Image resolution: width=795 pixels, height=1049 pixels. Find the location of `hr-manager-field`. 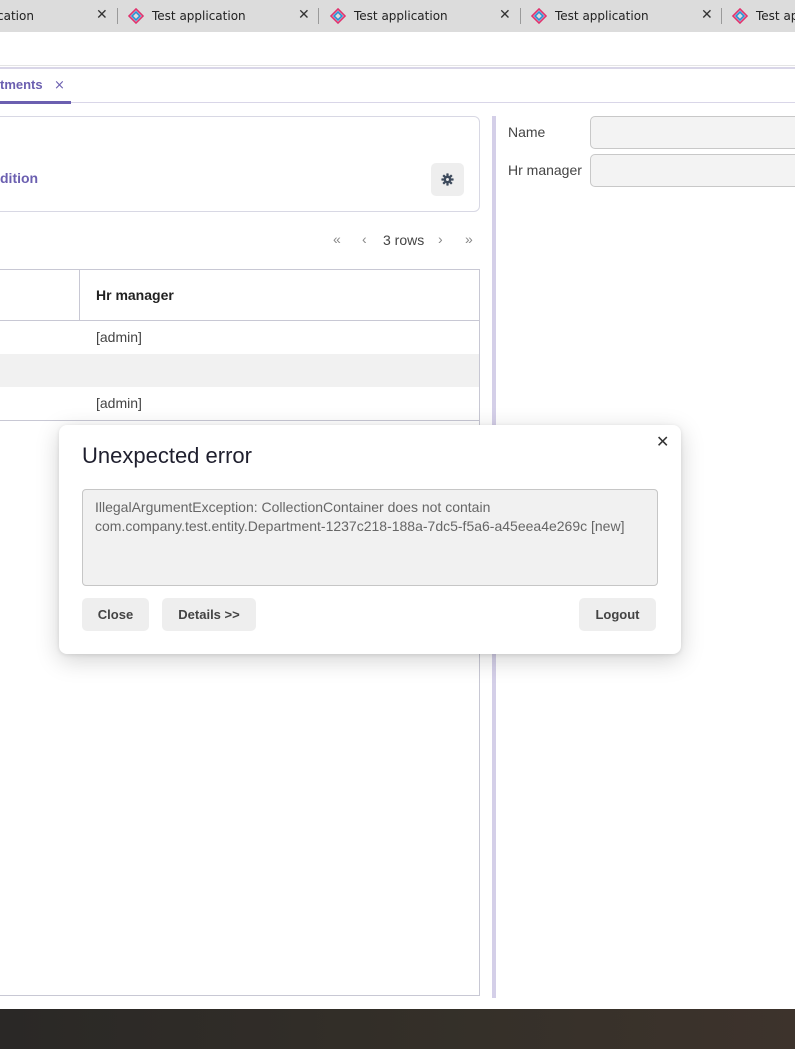

hr-manager-field is located at coordinates (692, 170).